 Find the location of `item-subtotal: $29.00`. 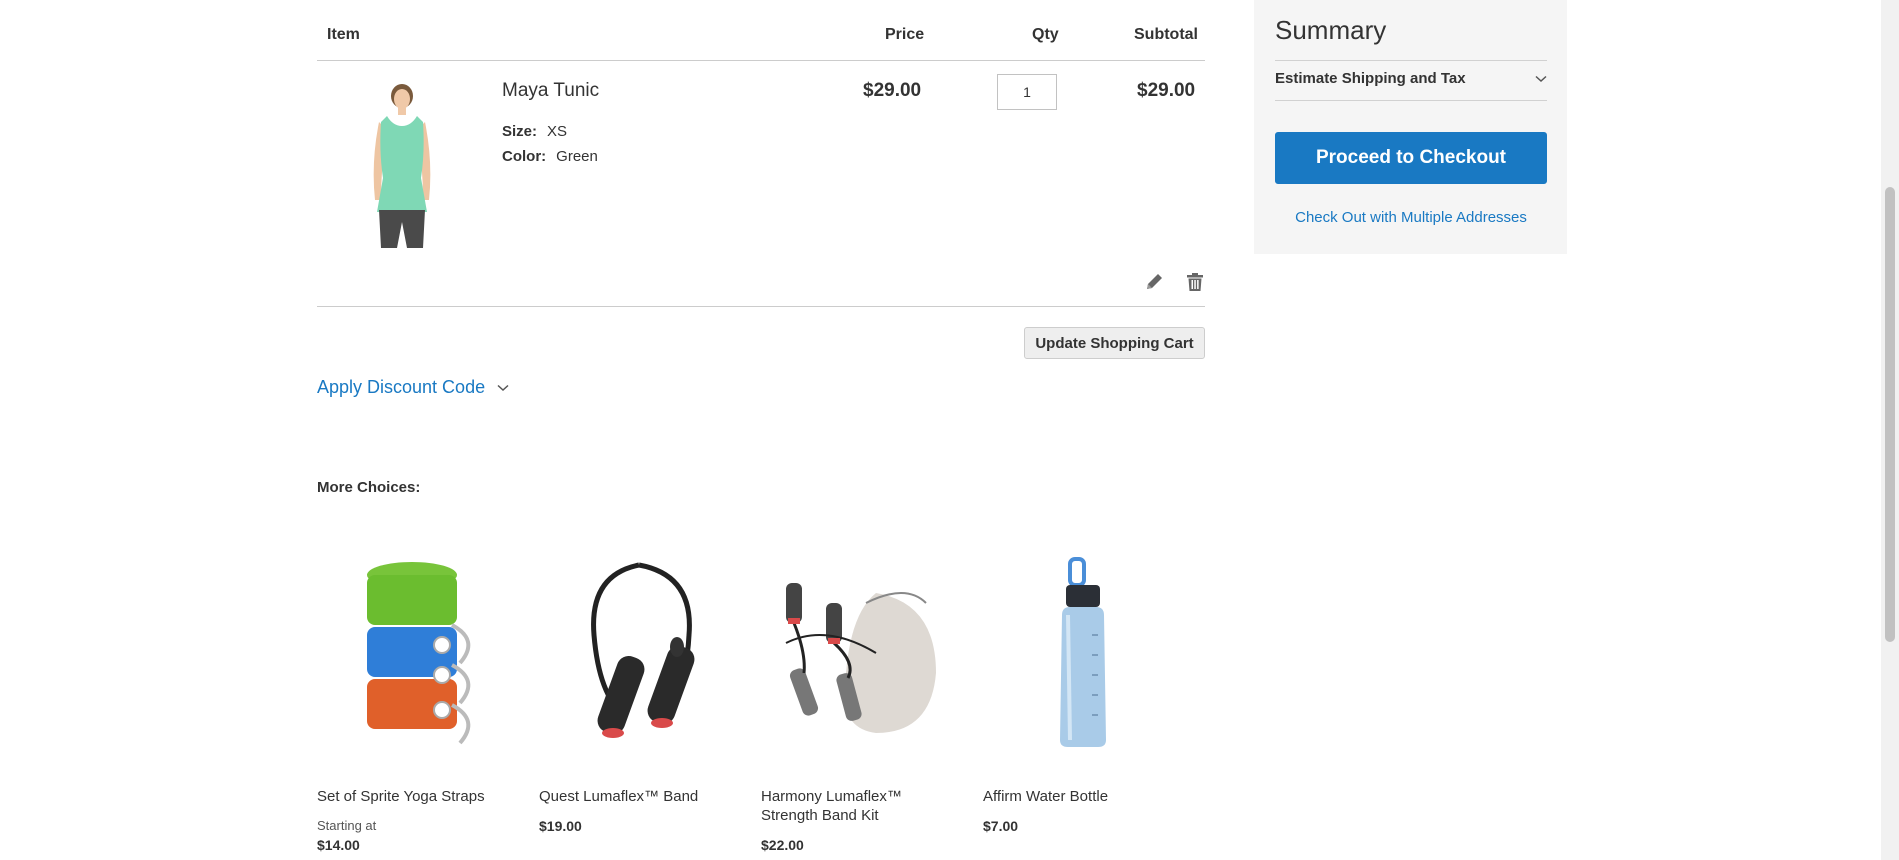

item-subtotal: $29.00 is located at coordinates (1166, 90).